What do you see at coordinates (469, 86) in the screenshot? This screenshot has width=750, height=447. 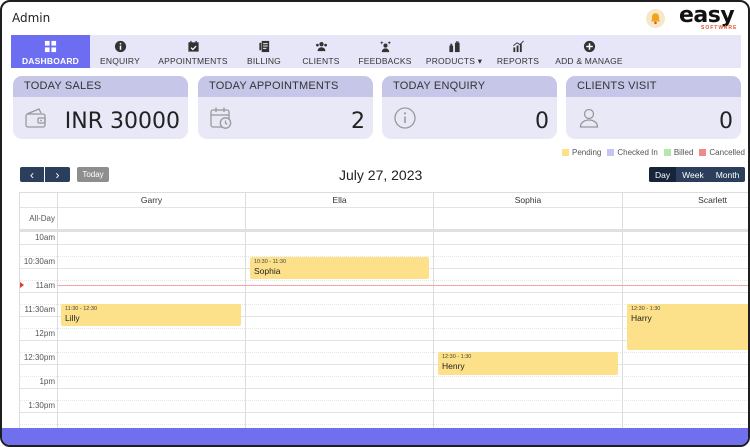 I see `card-title: TODAY ENQUIRY` at bounding box center [469, 86].